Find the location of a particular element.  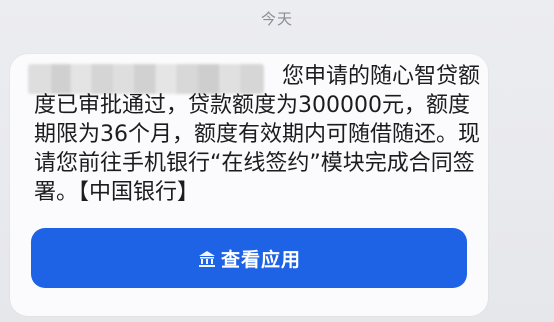

date-separator: 今天 is located at coordinates (276, 19).